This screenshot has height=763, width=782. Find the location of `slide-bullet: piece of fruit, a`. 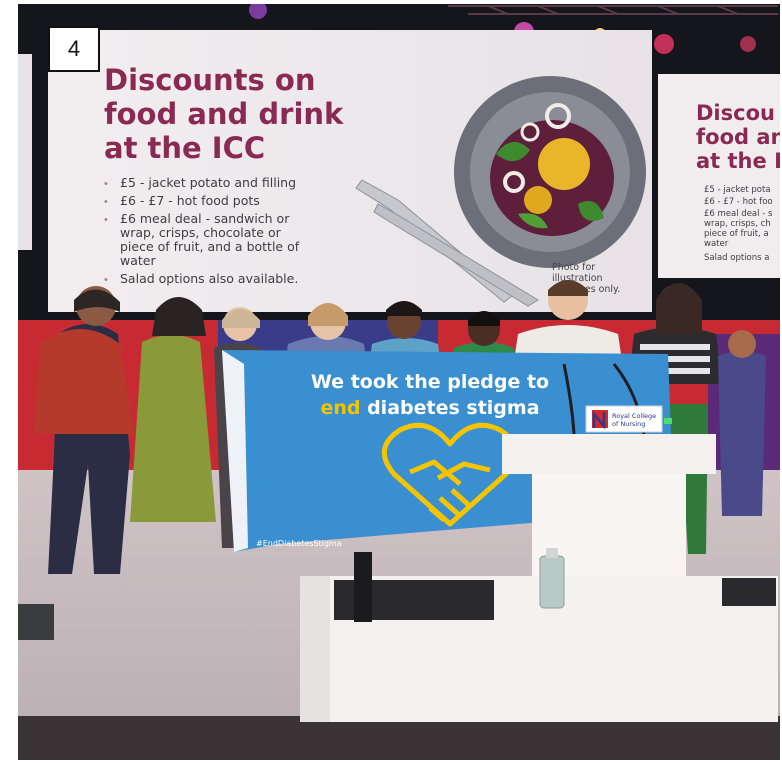

slide-bullet: piece of fruit, a is located at coordinates (736, 234).